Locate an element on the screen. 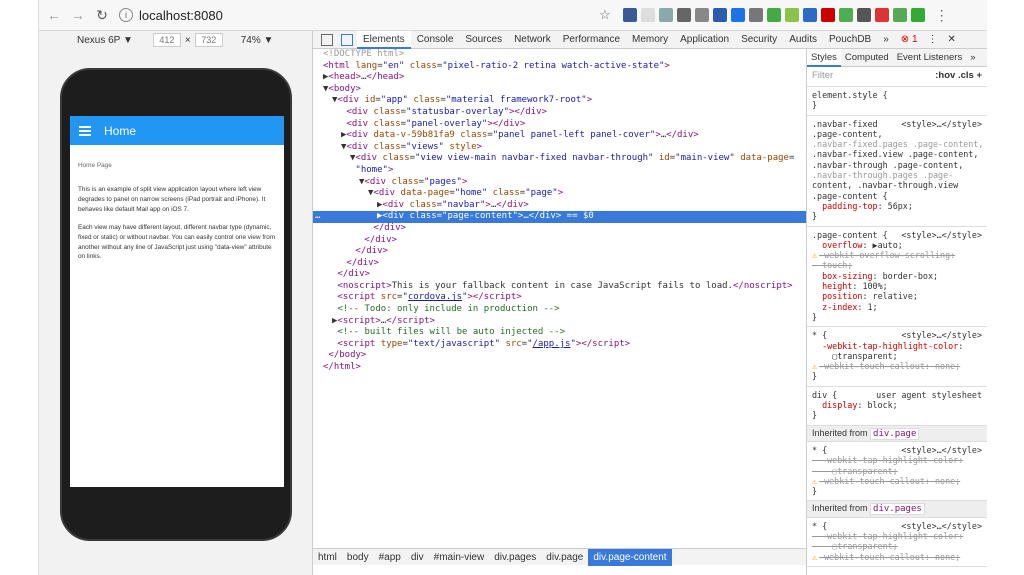  reload-icon: ↻ is located at coordinates (102, 15).